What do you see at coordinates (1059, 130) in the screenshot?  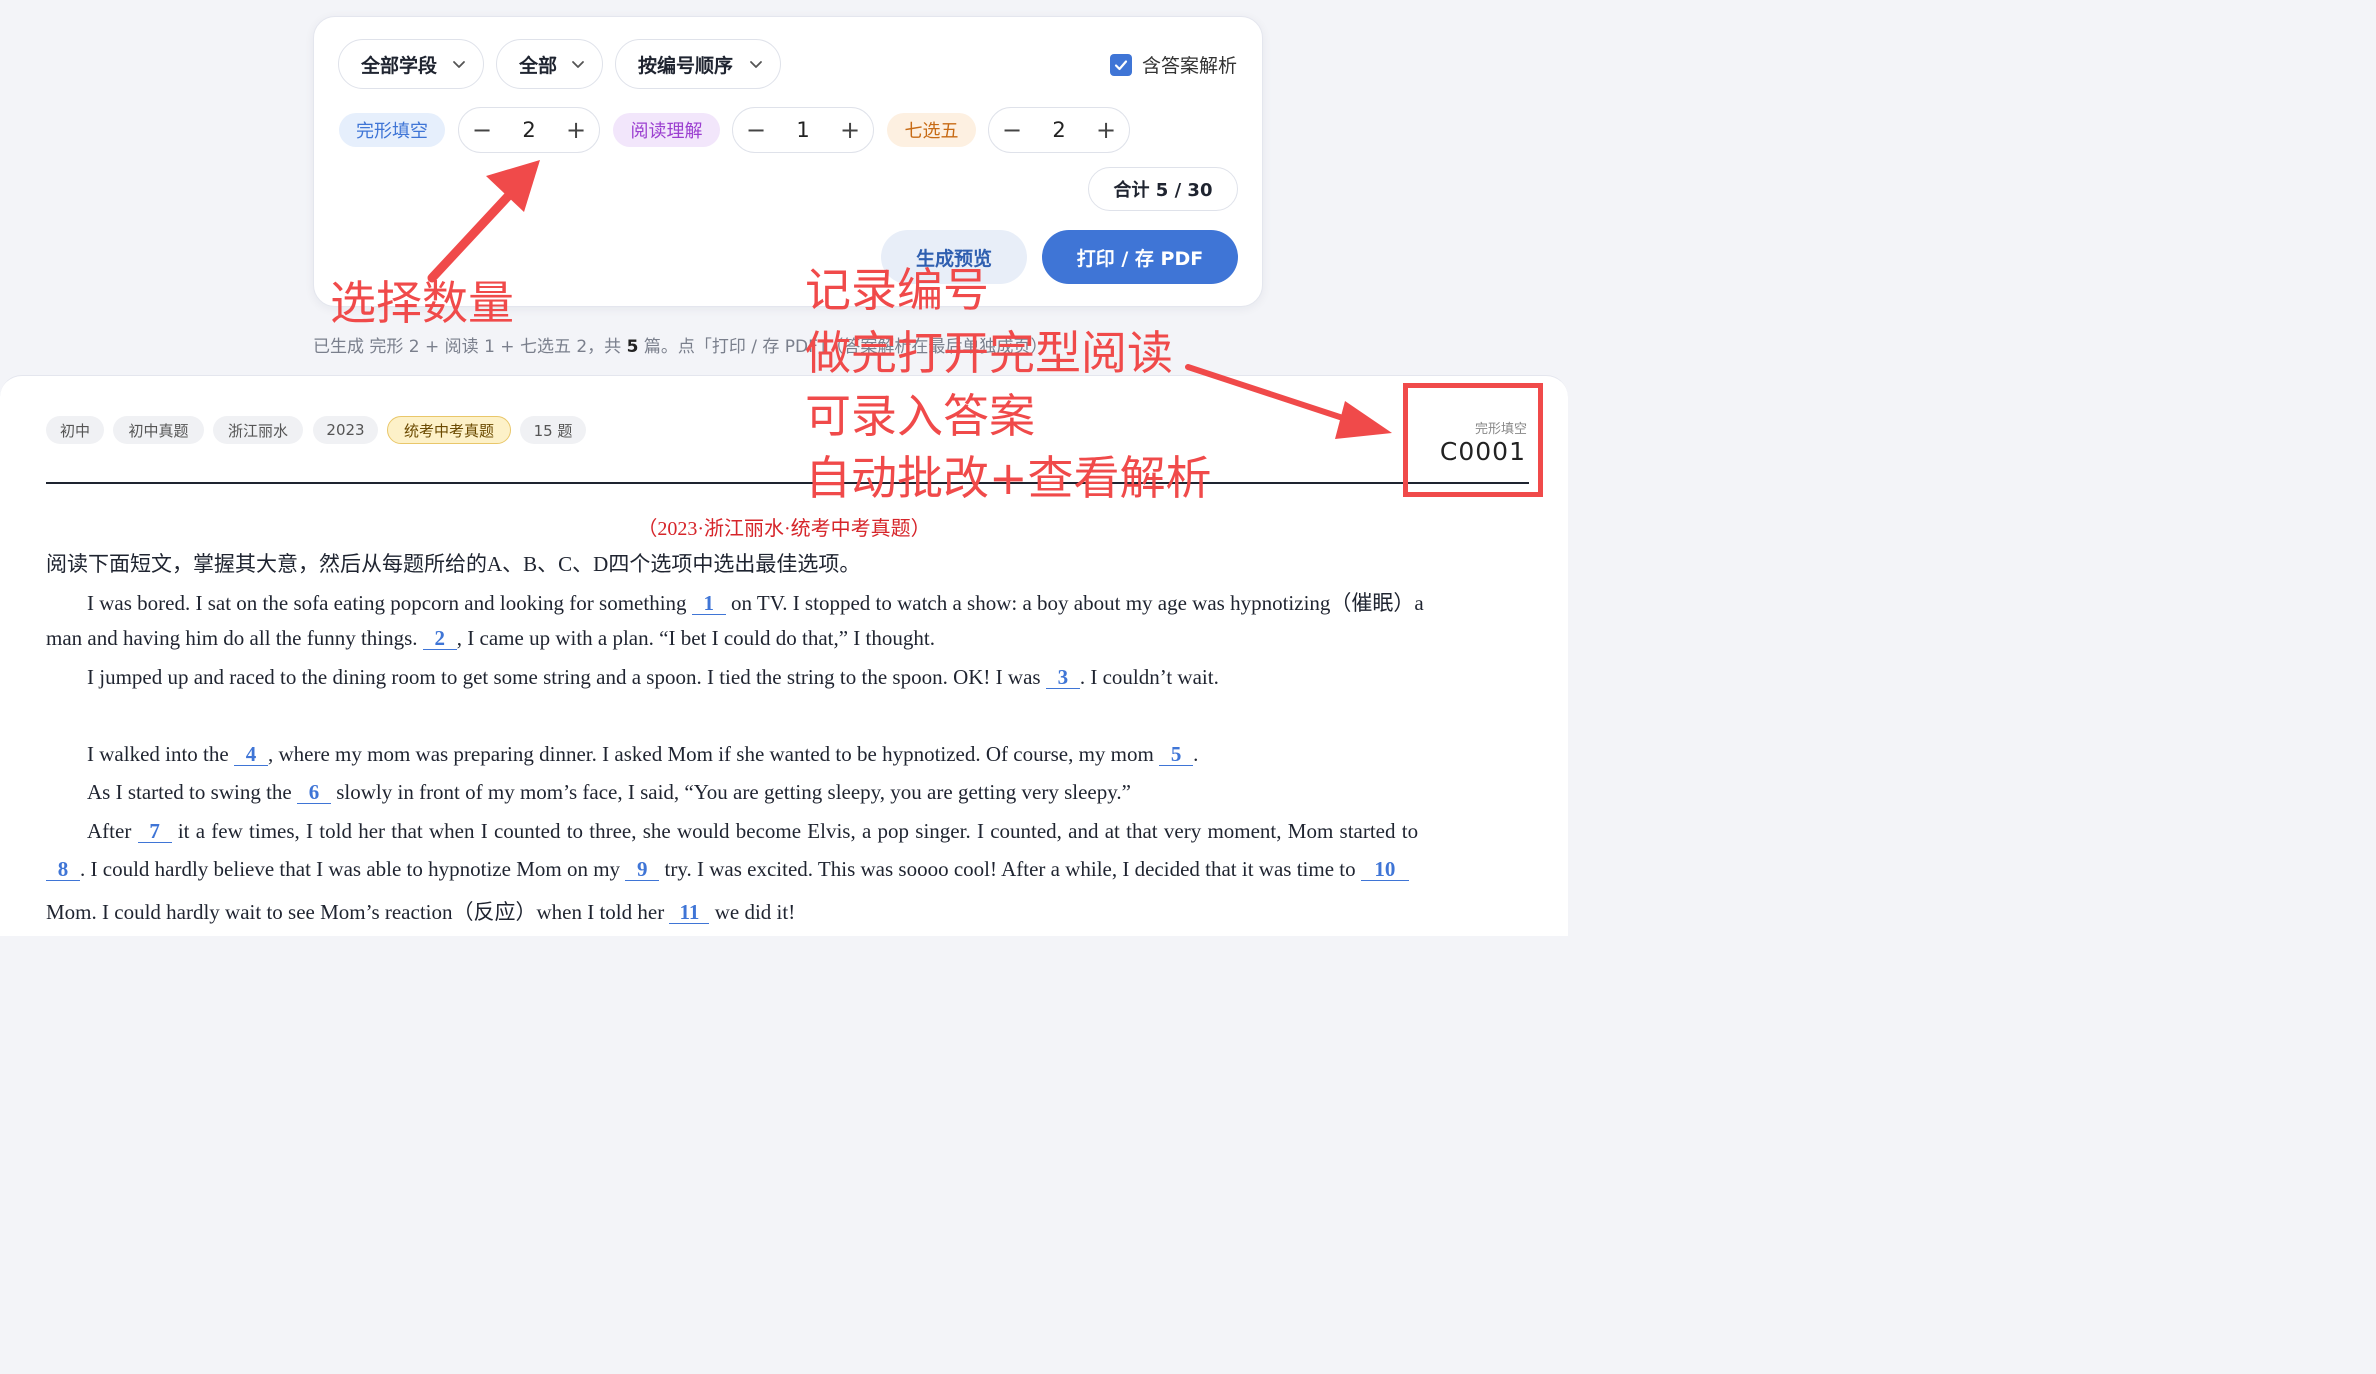 I see `seven-choose-five-count-stepper: − 2 +` at bounding box center [1059, 130].